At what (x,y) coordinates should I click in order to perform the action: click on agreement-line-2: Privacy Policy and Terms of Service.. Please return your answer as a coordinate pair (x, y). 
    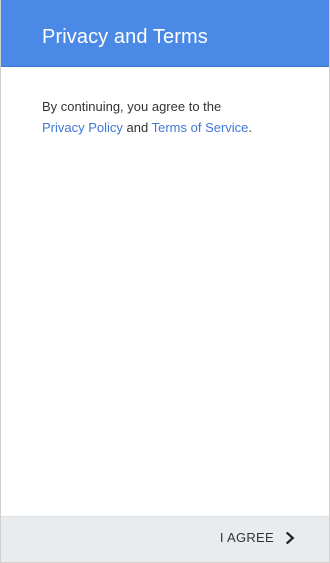
    Looking at the image, I should click on (175, 127).